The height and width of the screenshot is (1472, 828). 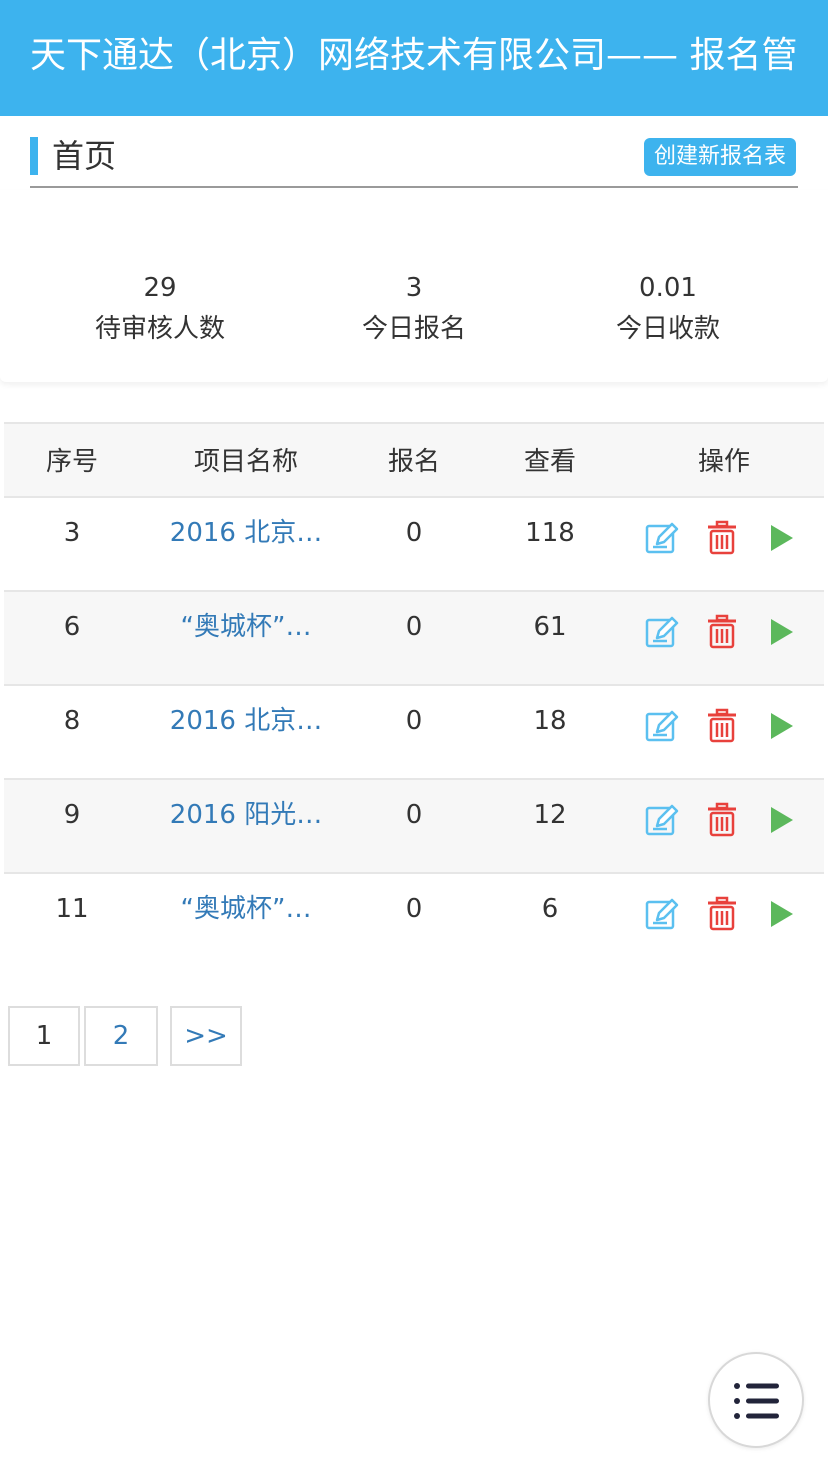 I want to click on stats-panel: 29 待审核人数 3 今日报名 0.01 今日收款, so click(x=414, y=286).